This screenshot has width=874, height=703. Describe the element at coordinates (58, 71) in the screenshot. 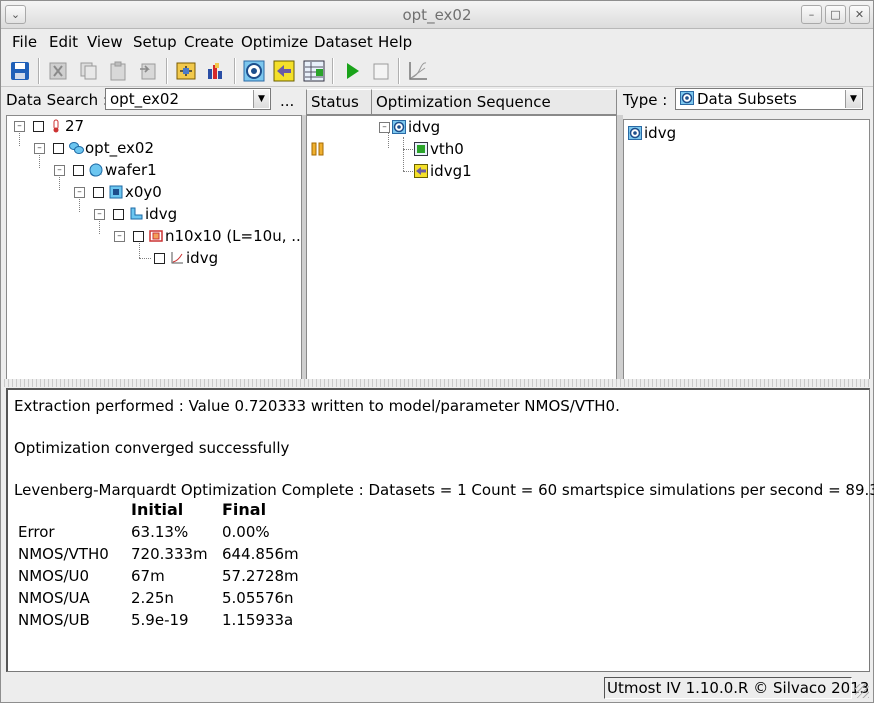

I see `cut-icon` at that location.